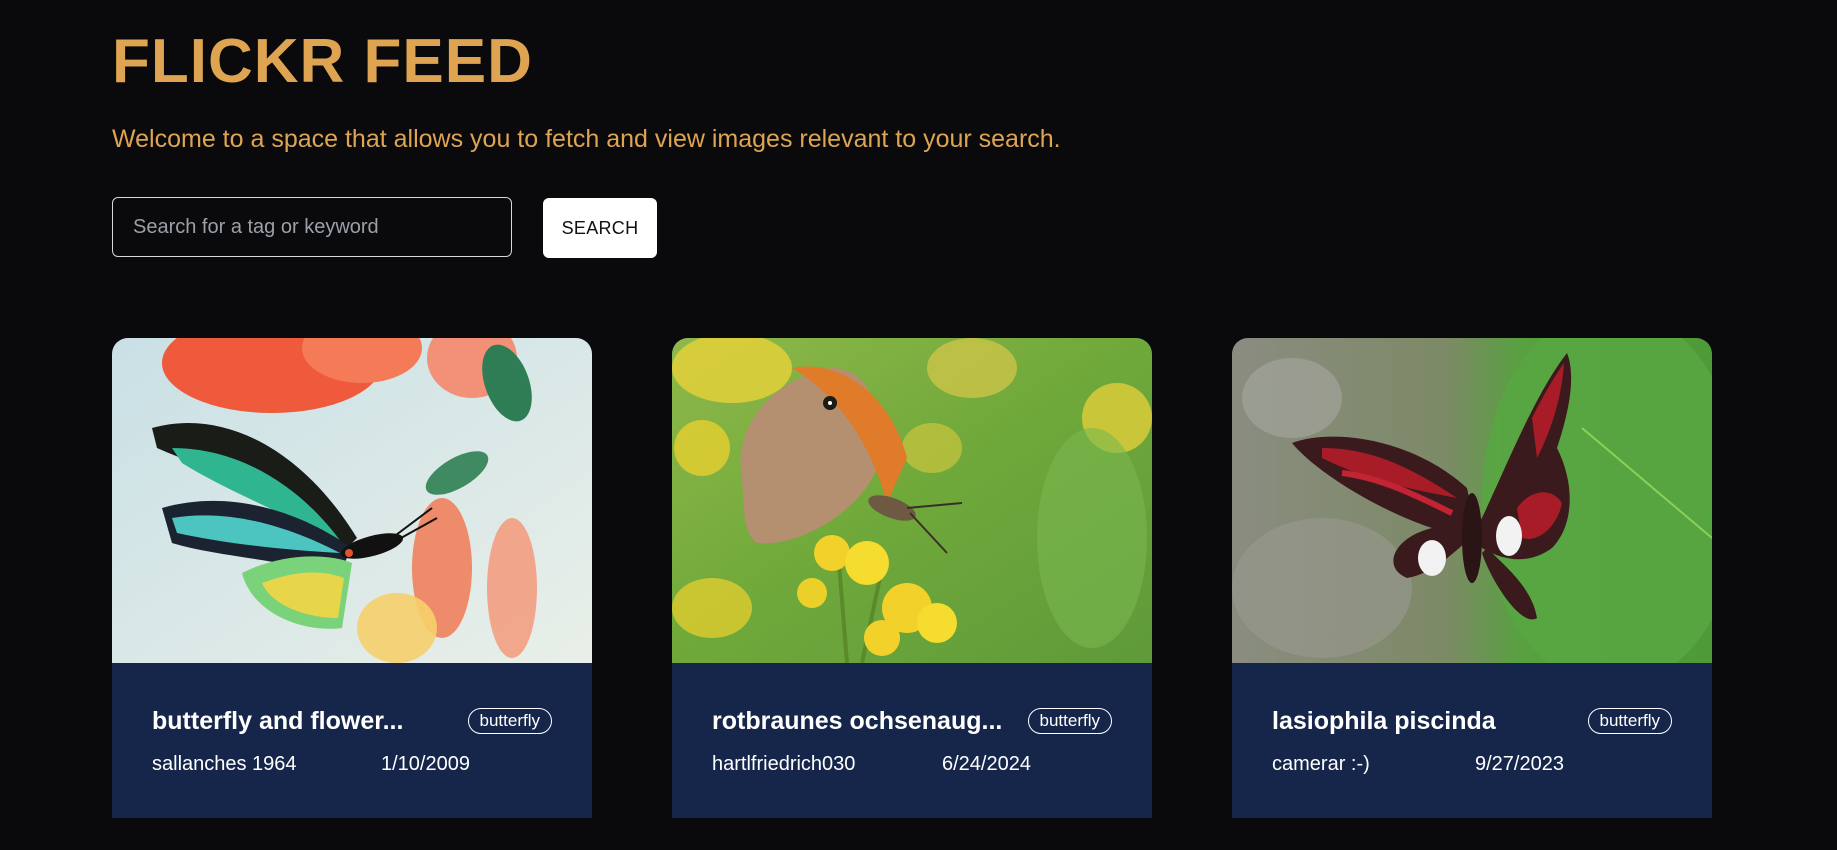  Describe the element at coordinates (1321, 764) in the screenshot. I see `photo-author: camerar :-)` at that location.